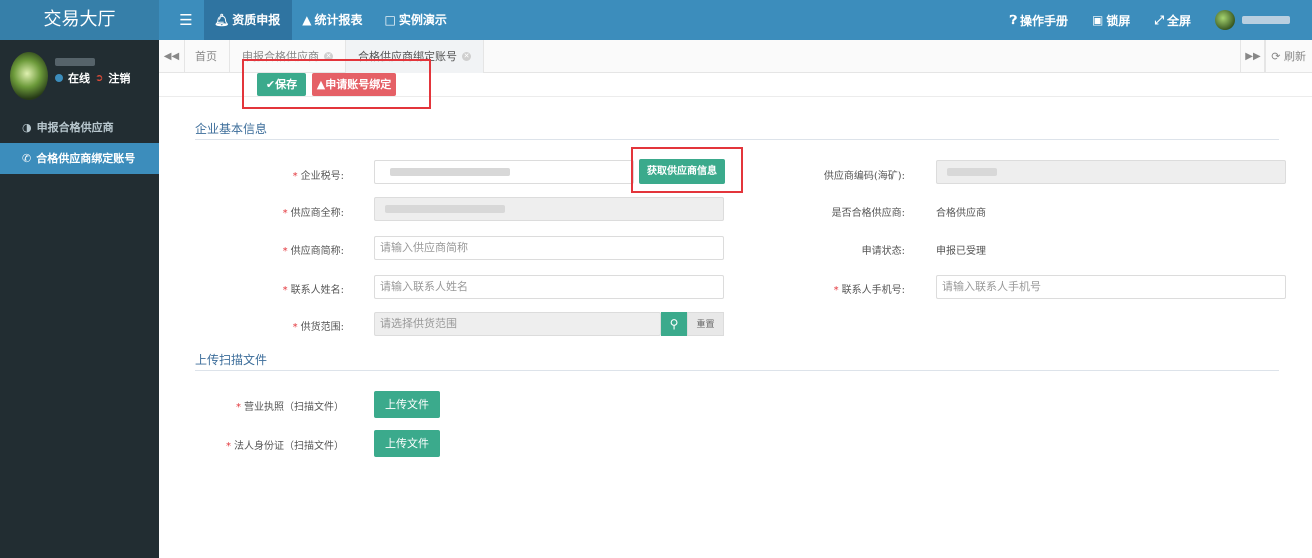  I want to click on section-title-basic: 企业基本信息, so click(231, 129).